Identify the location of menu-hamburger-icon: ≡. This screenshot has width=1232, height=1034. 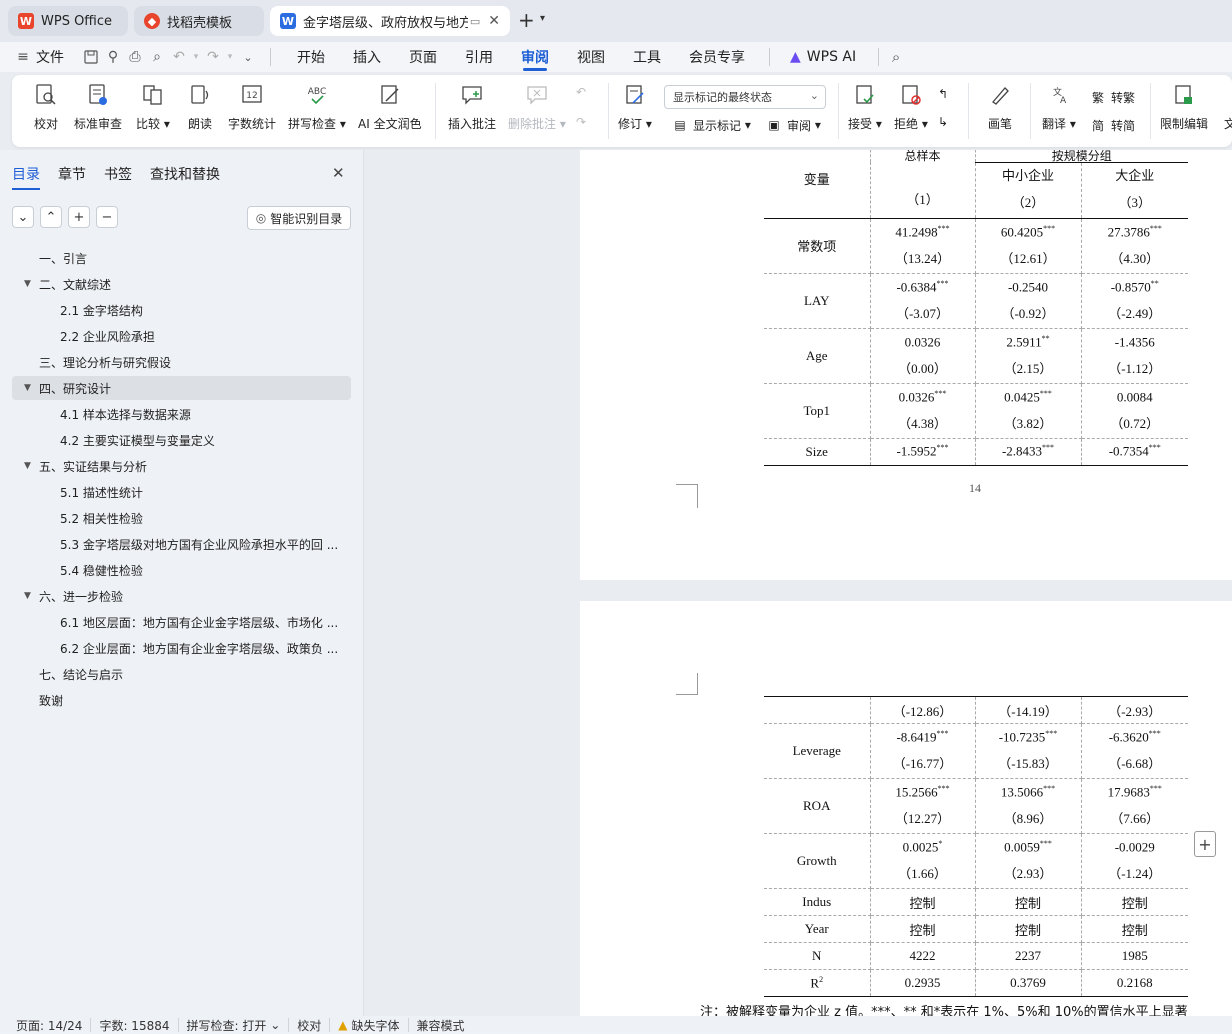
(23, 57).